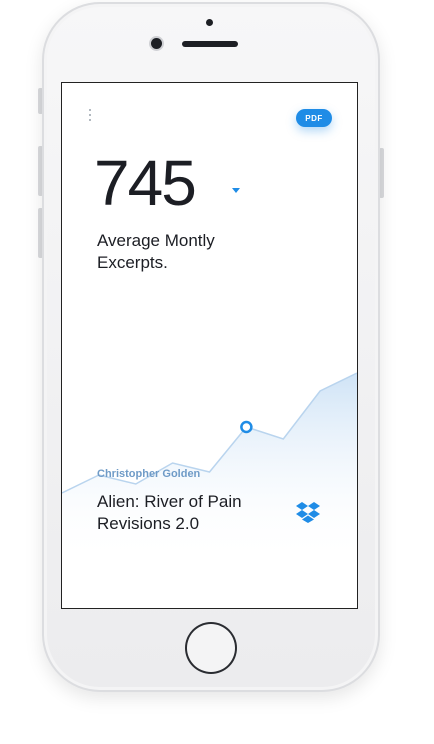 The width and height of the screenshot is (434, 744). Describe the element at coordinates (145, 183) in the screenshot. I see `stat-value: 745` at that location.